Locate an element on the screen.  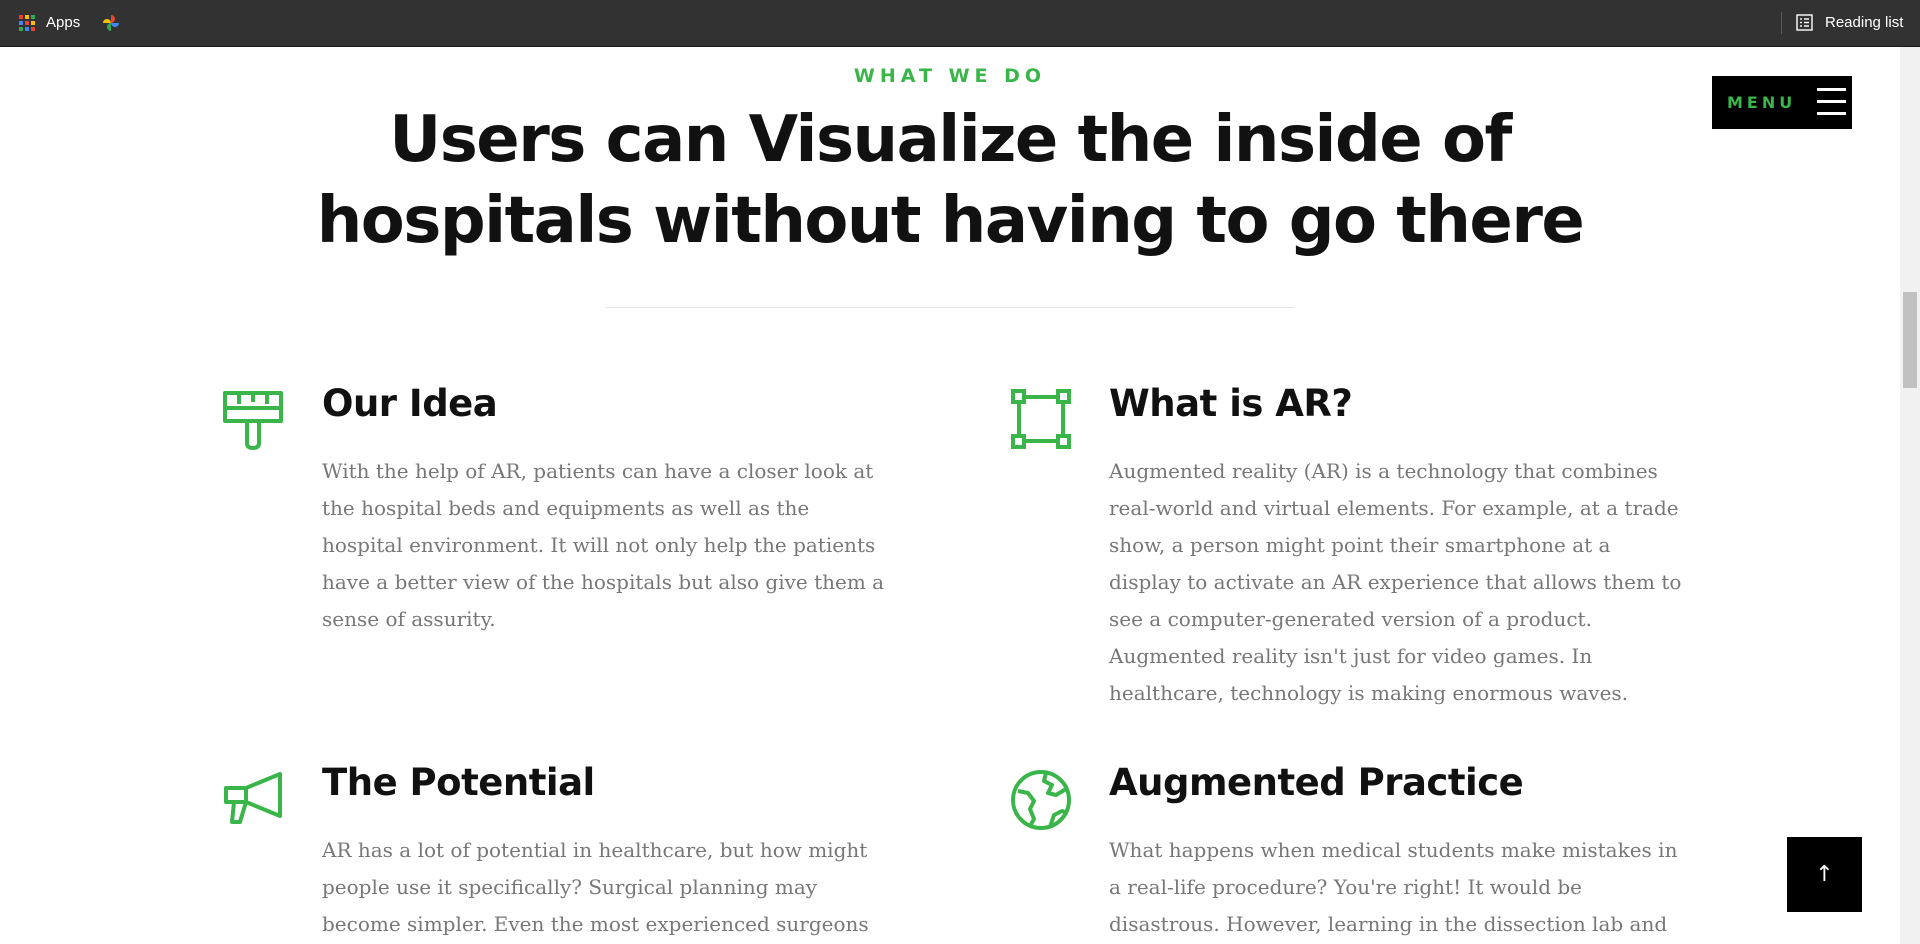
feature-title-augmented-practice: Augmented Practice is located at coordinates (1316, 782).